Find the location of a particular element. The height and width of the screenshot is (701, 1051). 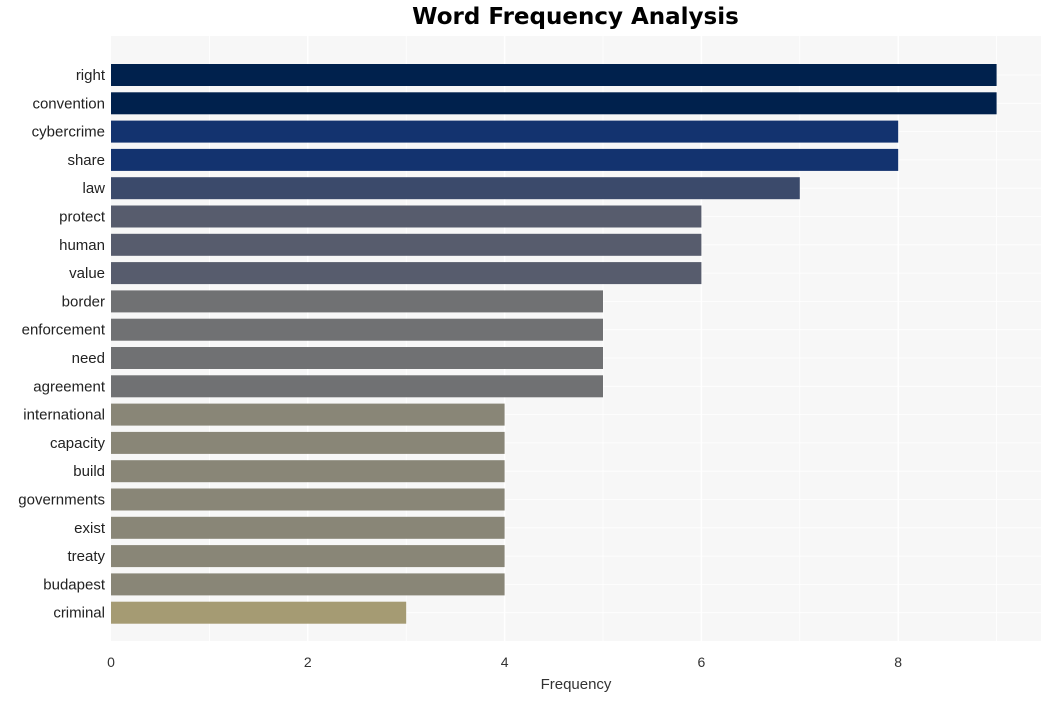

category-label: convention is located at coordinates (68, 103).